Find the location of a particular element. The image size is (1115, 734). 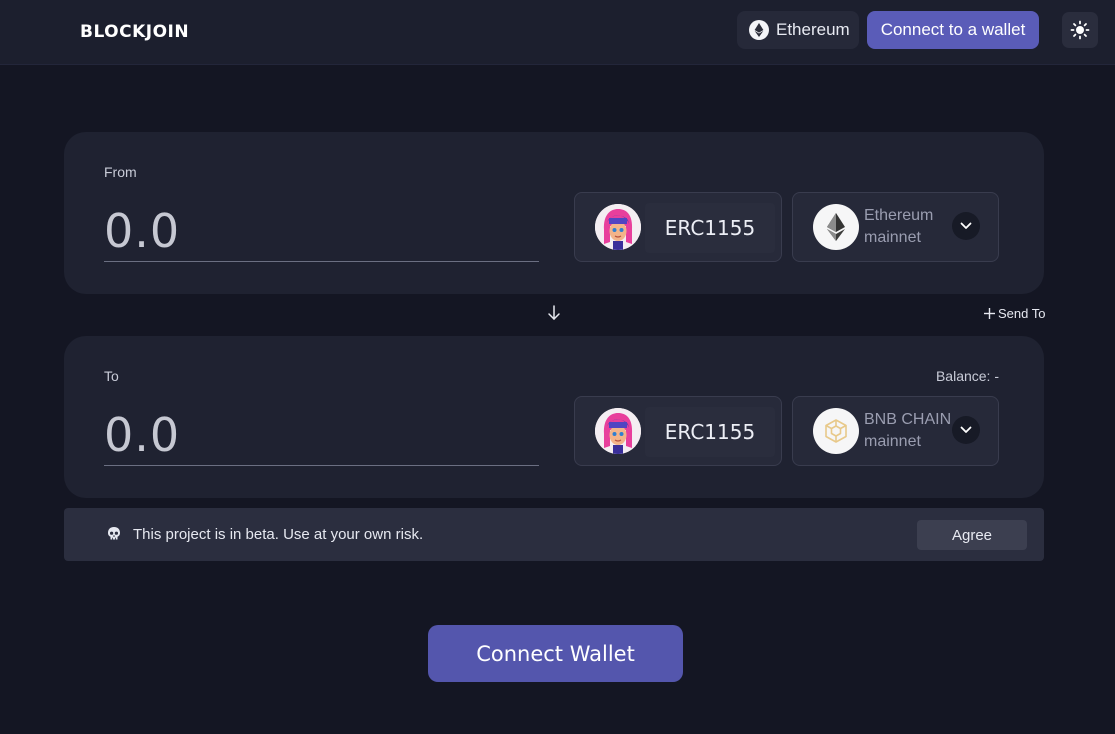

connect-wallet-button: Connect Wallet is located at coordinates (555, 653).